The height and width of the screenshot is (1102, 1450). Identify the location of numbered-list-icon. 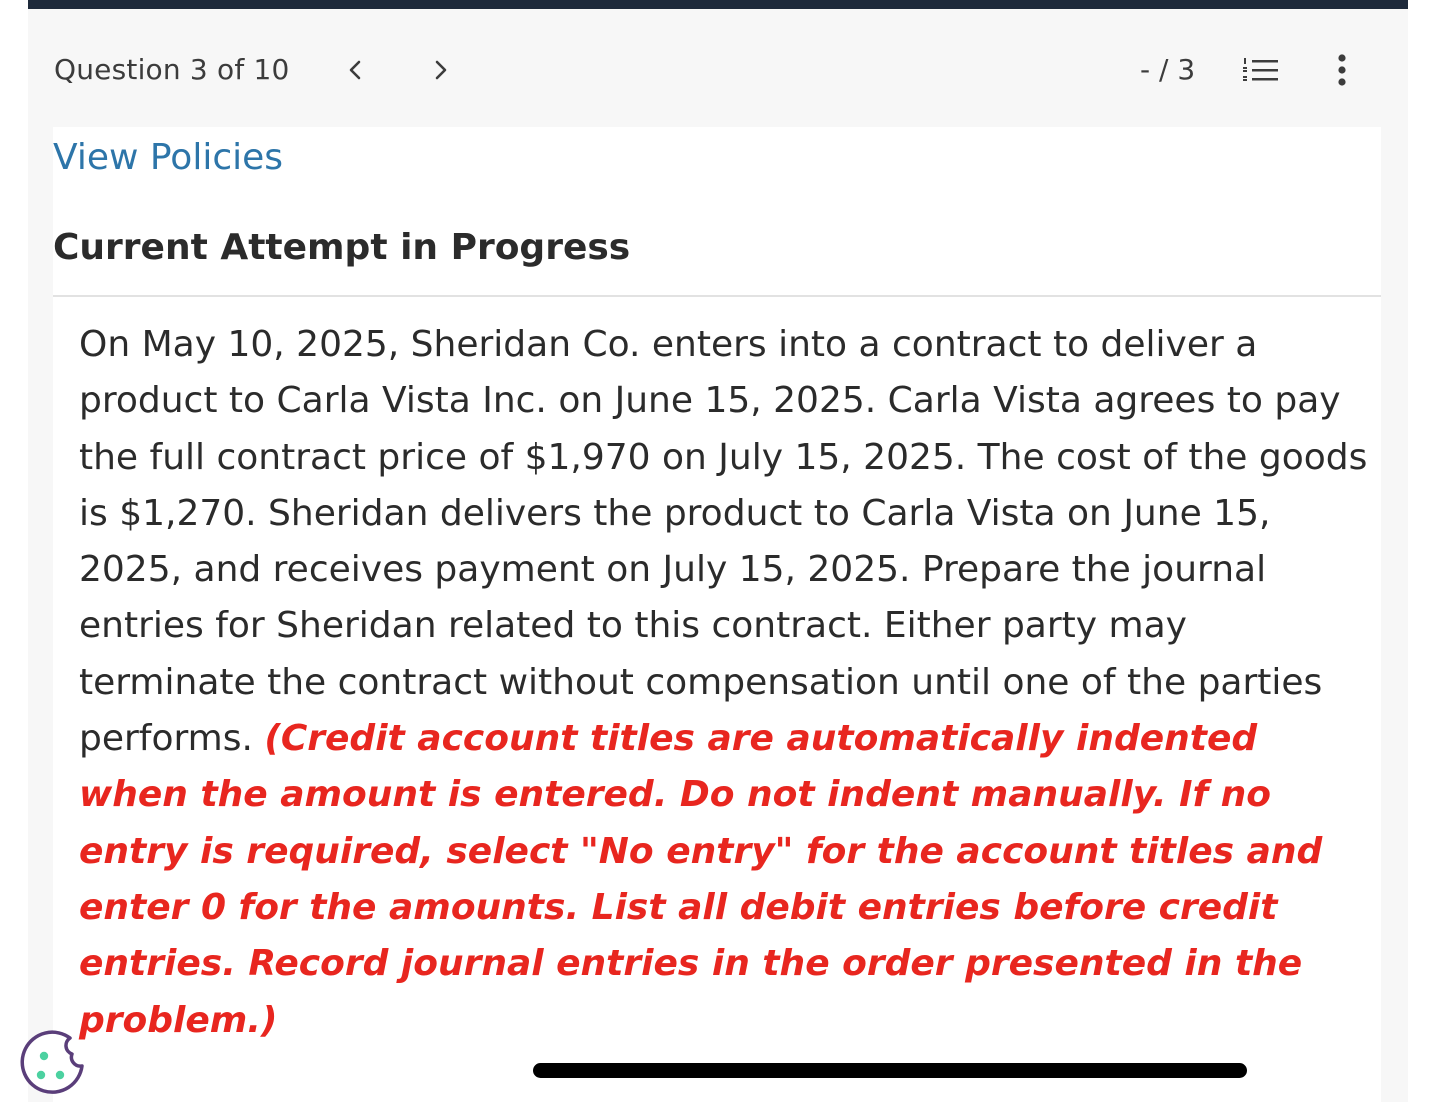
(1260, 69).